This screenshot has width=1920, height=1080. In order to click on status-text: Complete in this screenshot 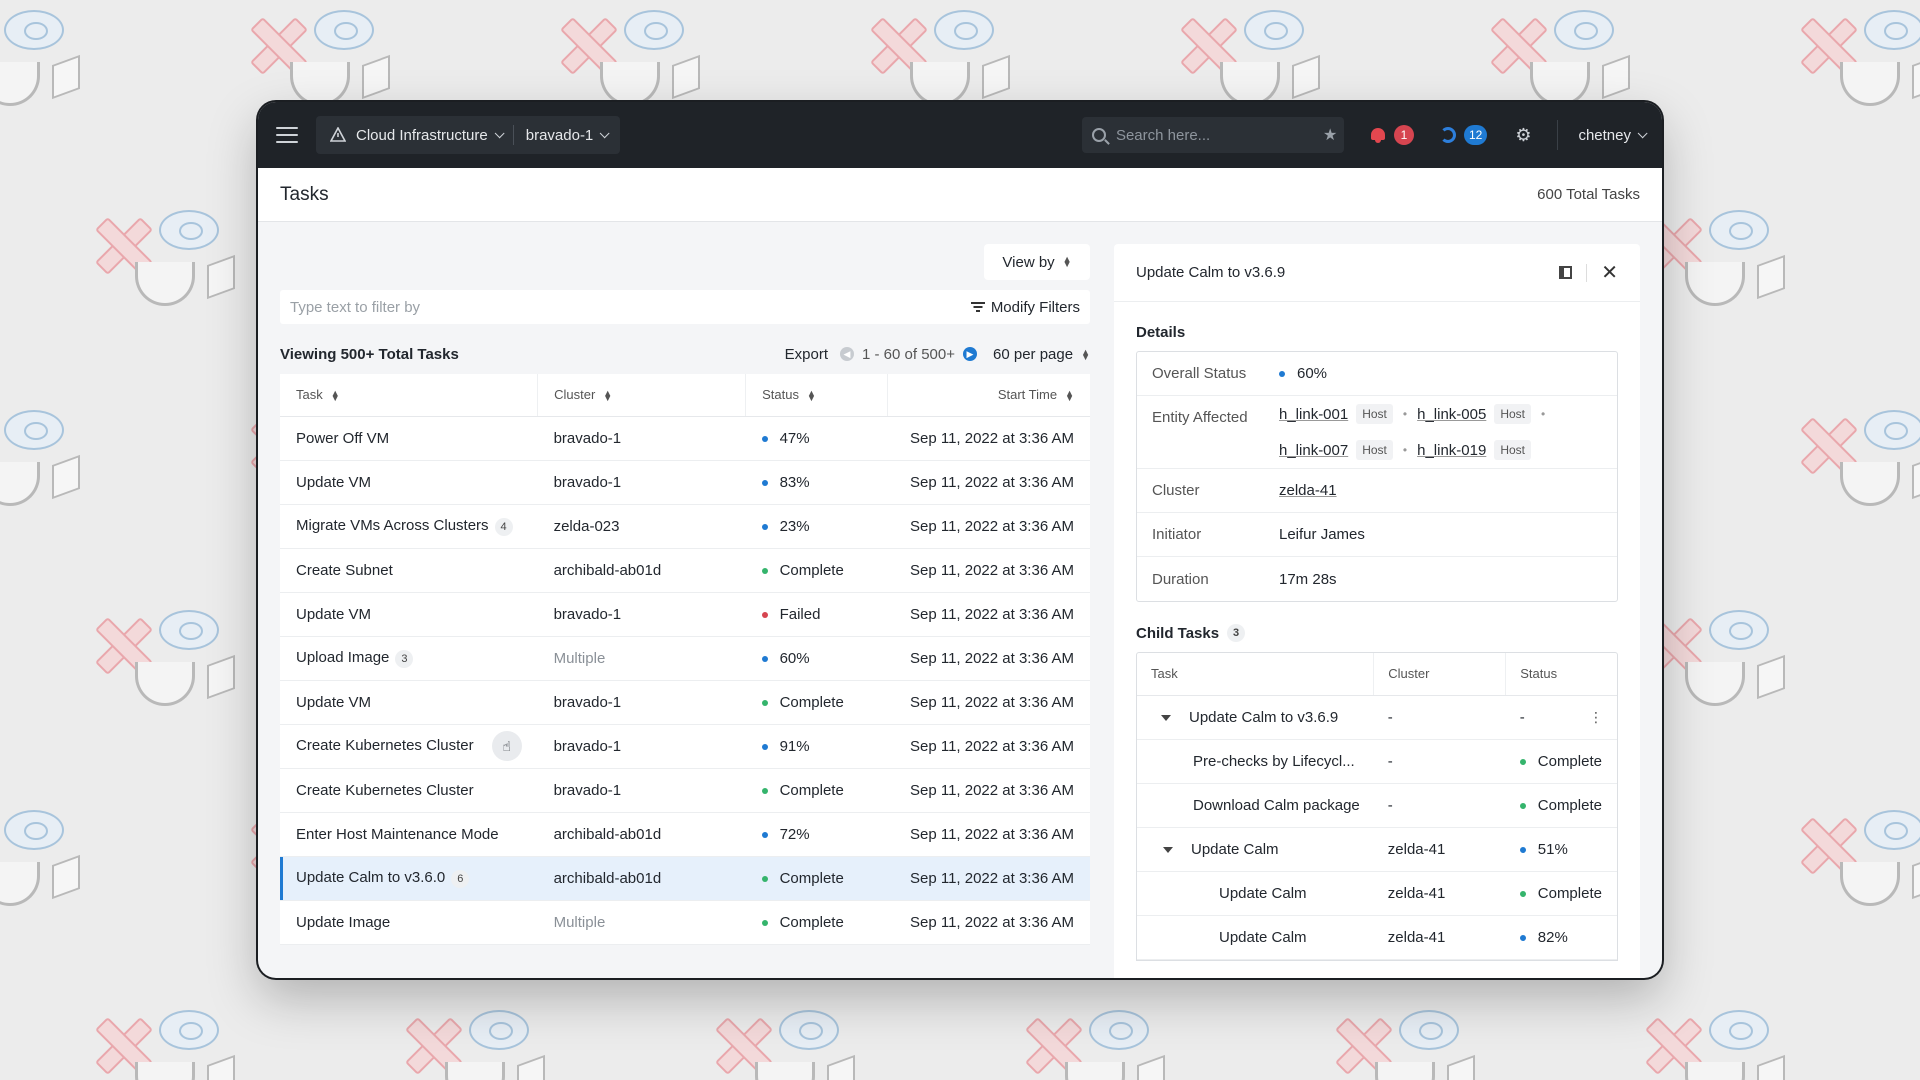, I will do `click(811, 878)`.